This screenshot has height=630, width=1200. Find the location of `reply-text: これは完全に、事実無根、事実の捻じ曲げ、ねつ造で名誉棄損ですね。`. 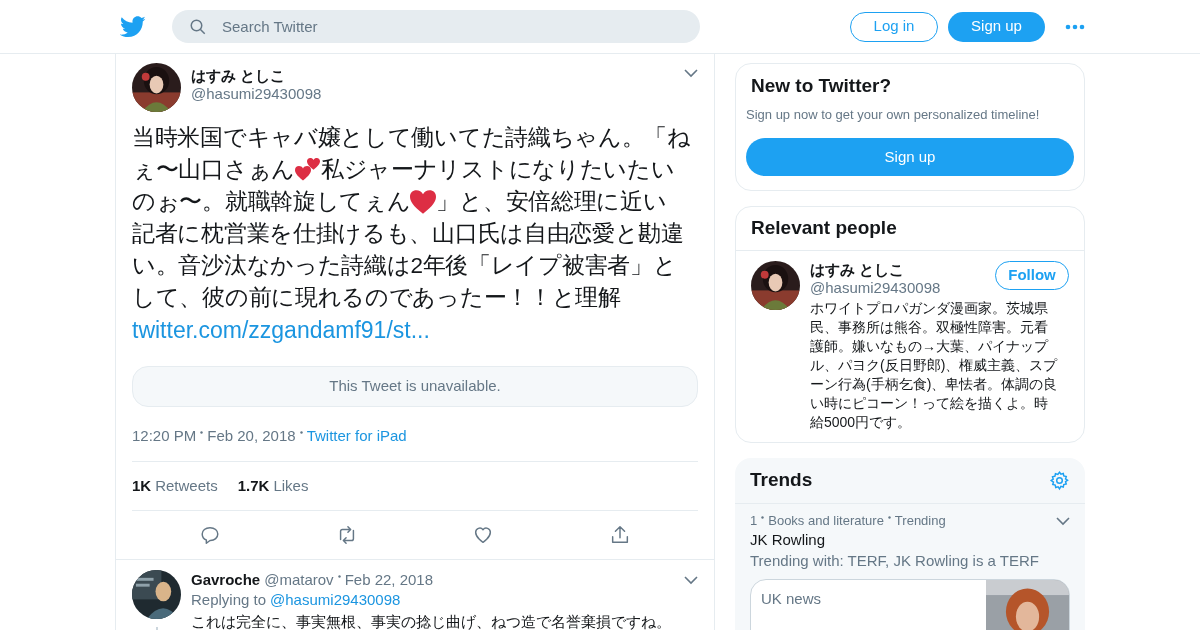

reply-text: これは完全に、事実無根、事実の捻じ曲げ、ねつ造で名誉棄損ですね。 is located at coordinates (431, 621).